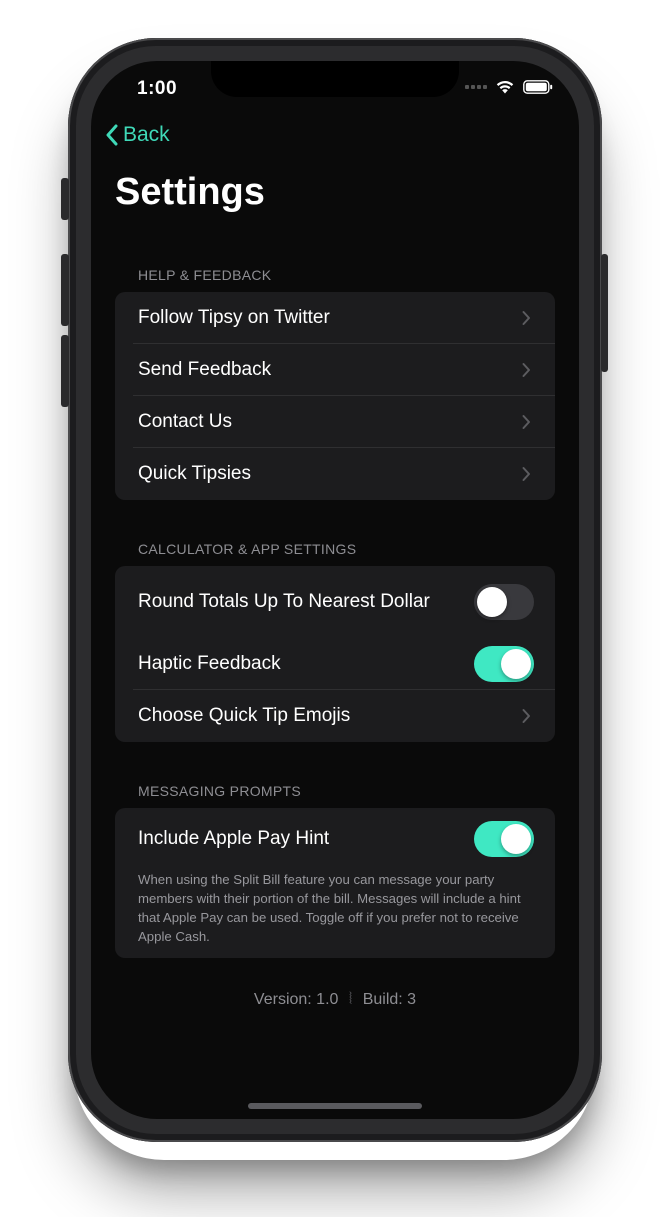 Image resolution: width=670 pixels, height=1217 pixels. Describe the element at coordinates (190, 192) in the screenshot. I see `page-title: Settings` at that location.